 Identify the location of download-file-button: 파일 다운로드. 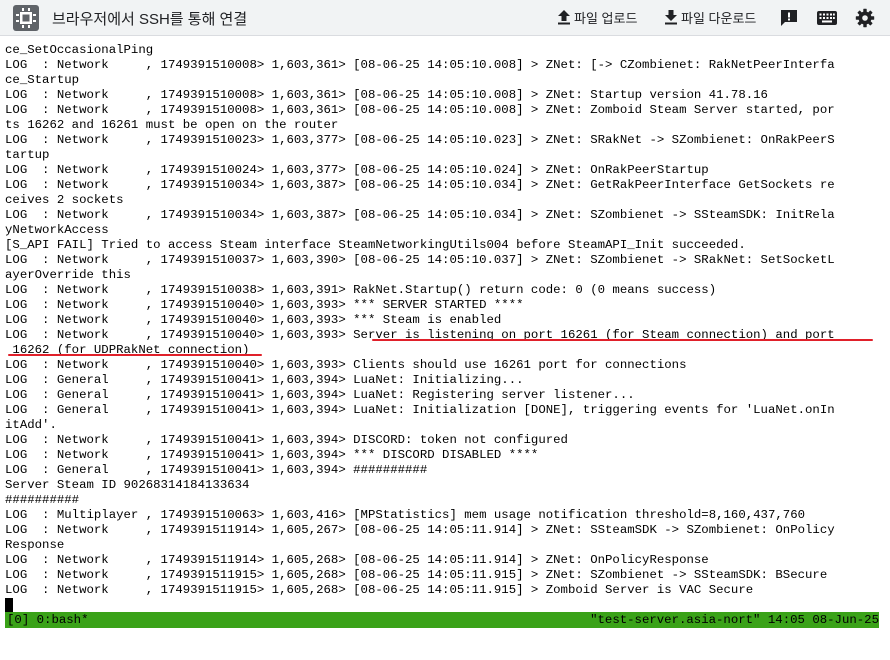
(710, 17).